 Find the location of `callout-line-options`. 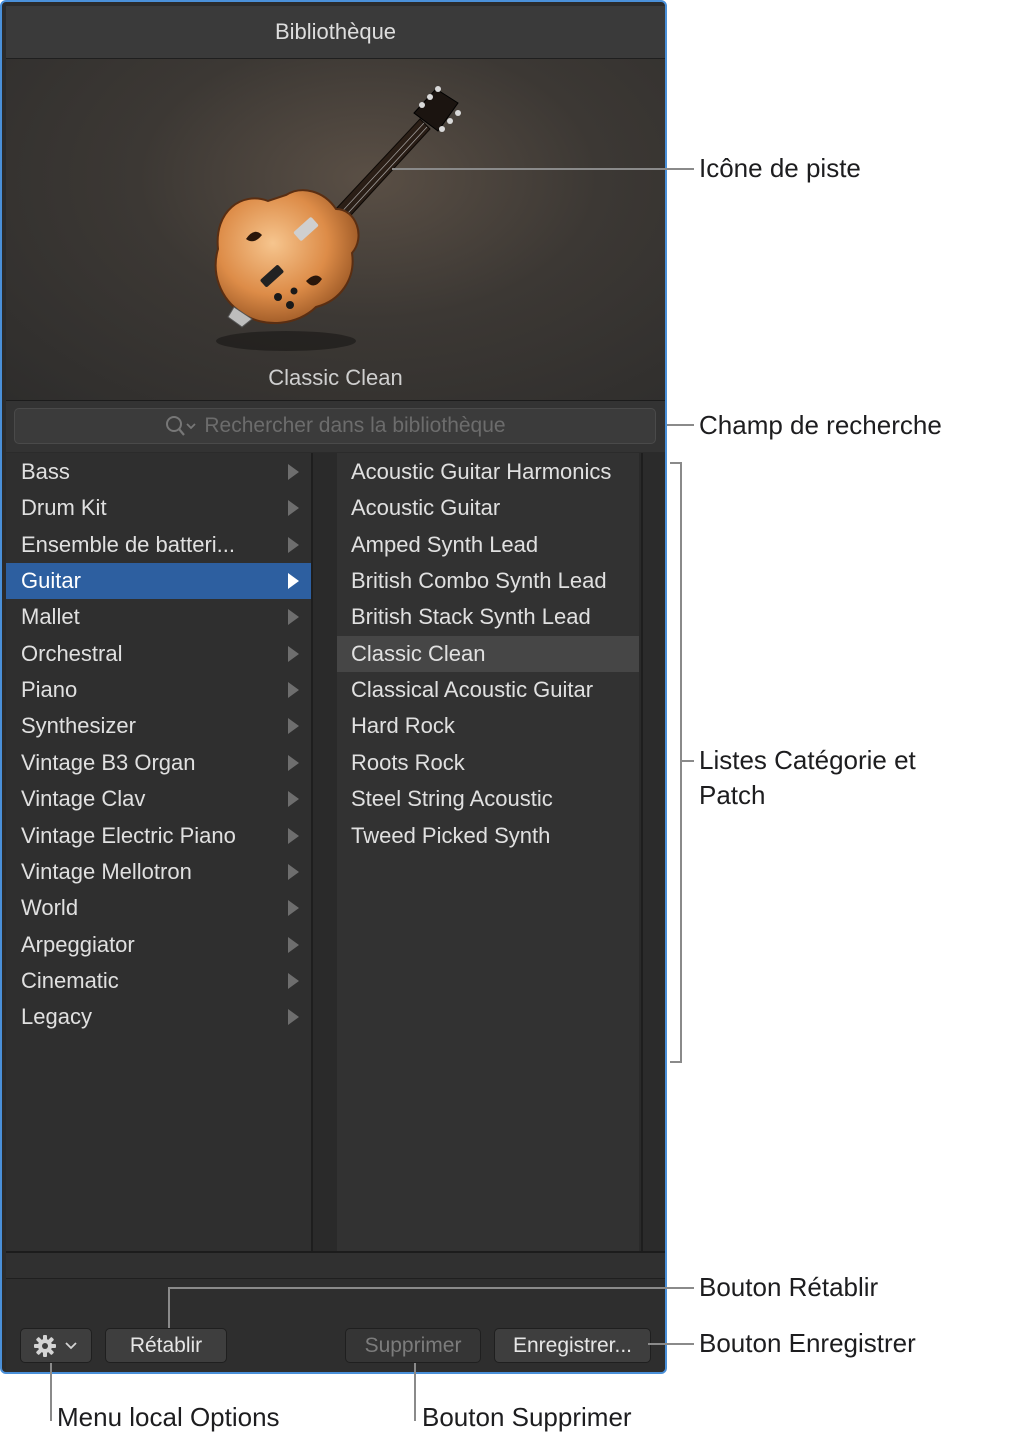

callout-line-options is located at coordinates (51, 1392).